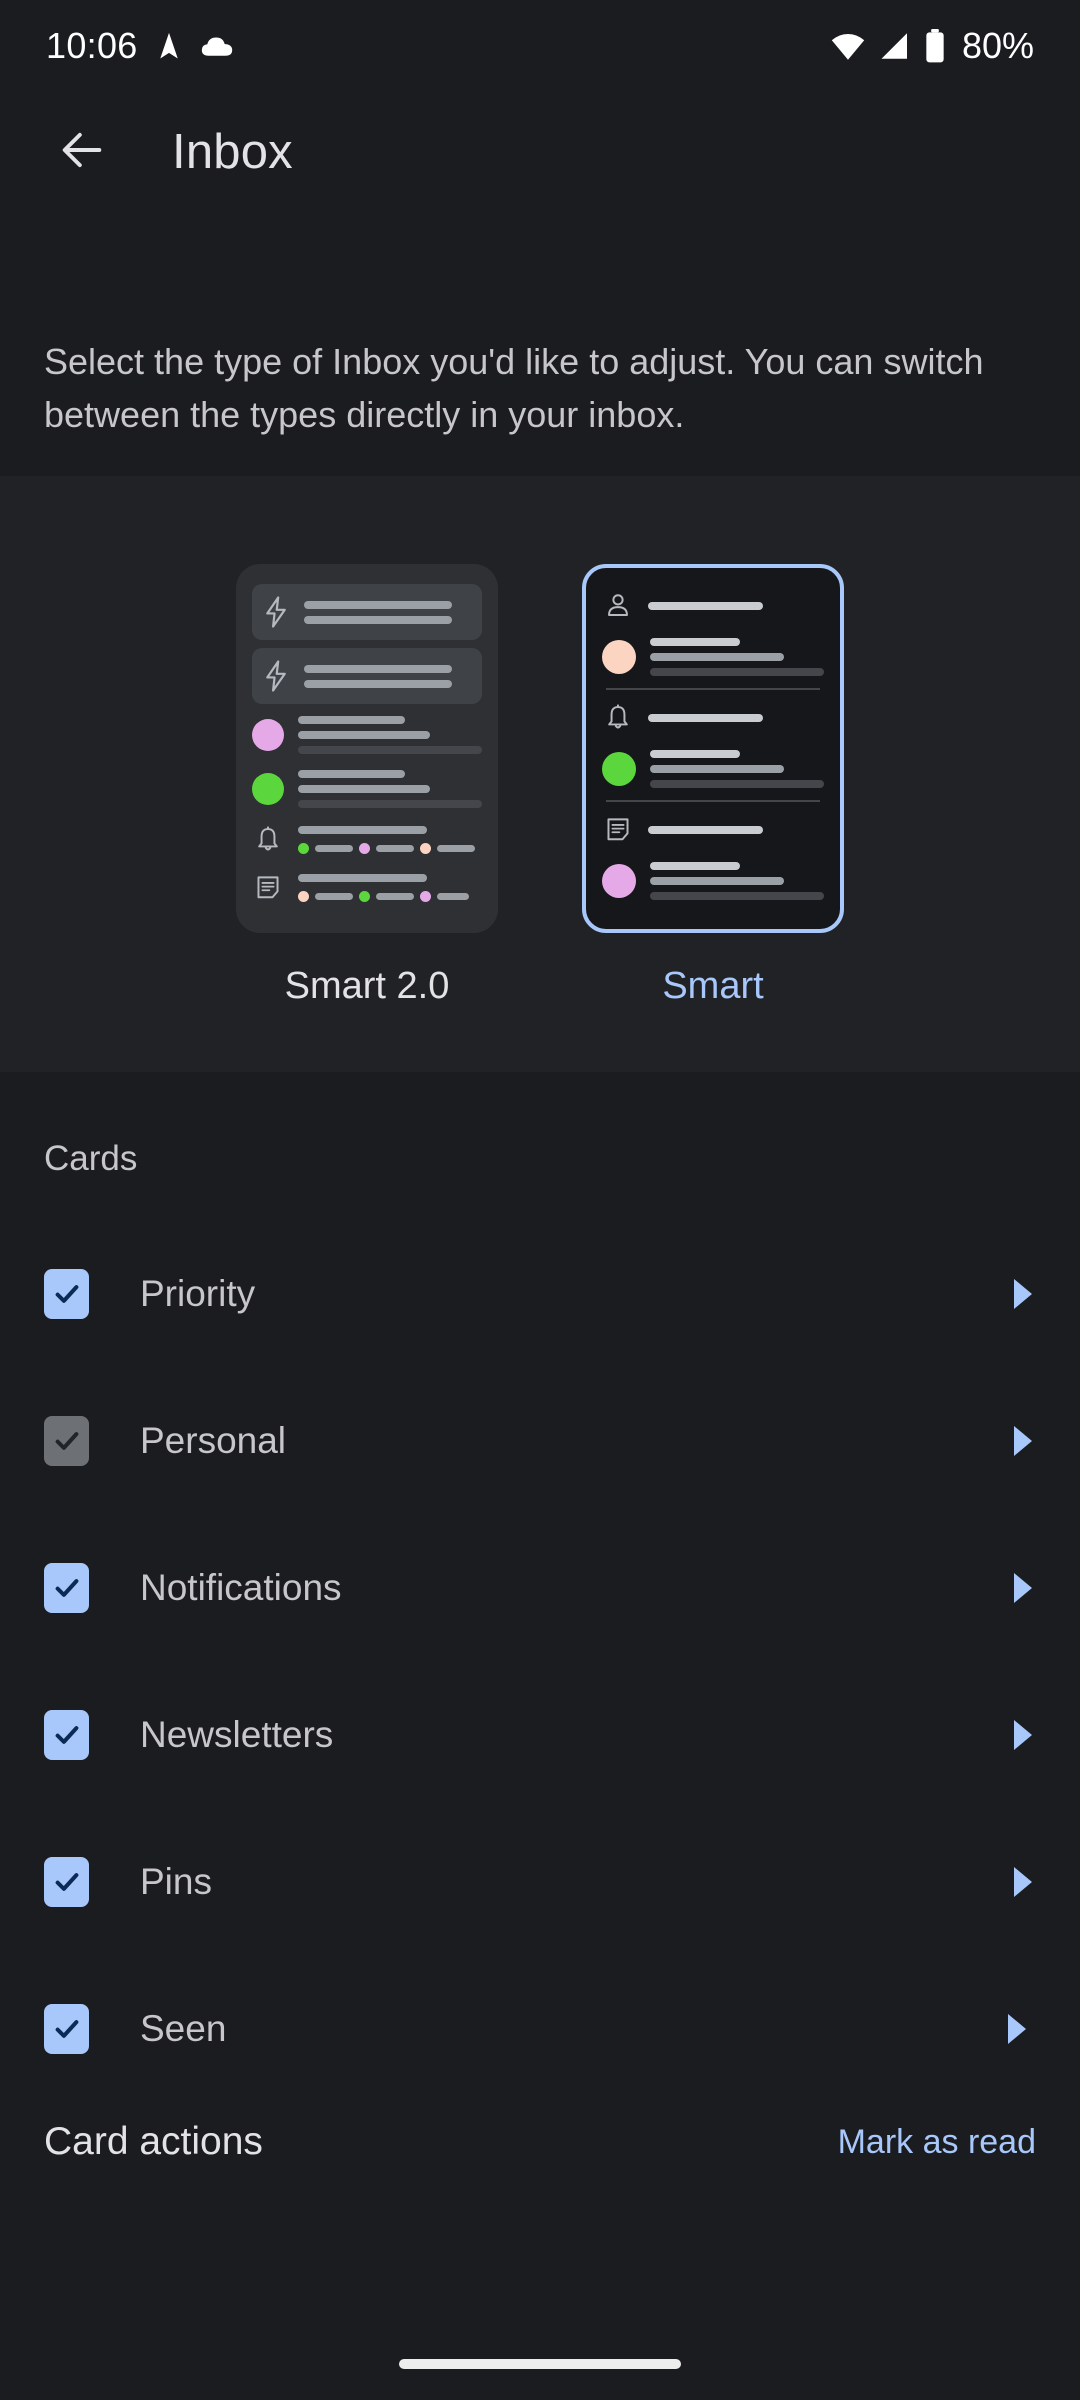  I want to click on lightning-bolt-icon, so click(276, 676).